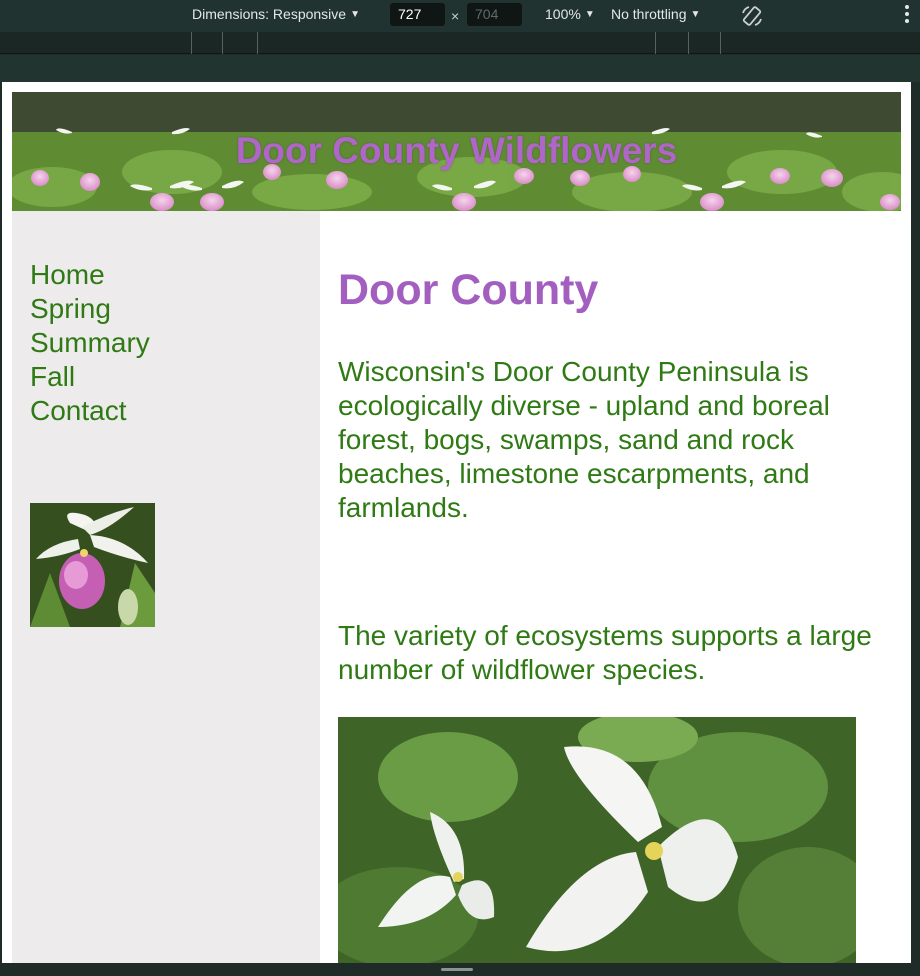 The width and height of the screenshot is (920, 976). I want to click on site-nav: Home Spring Summary Fall Contact, so click(90, 343).